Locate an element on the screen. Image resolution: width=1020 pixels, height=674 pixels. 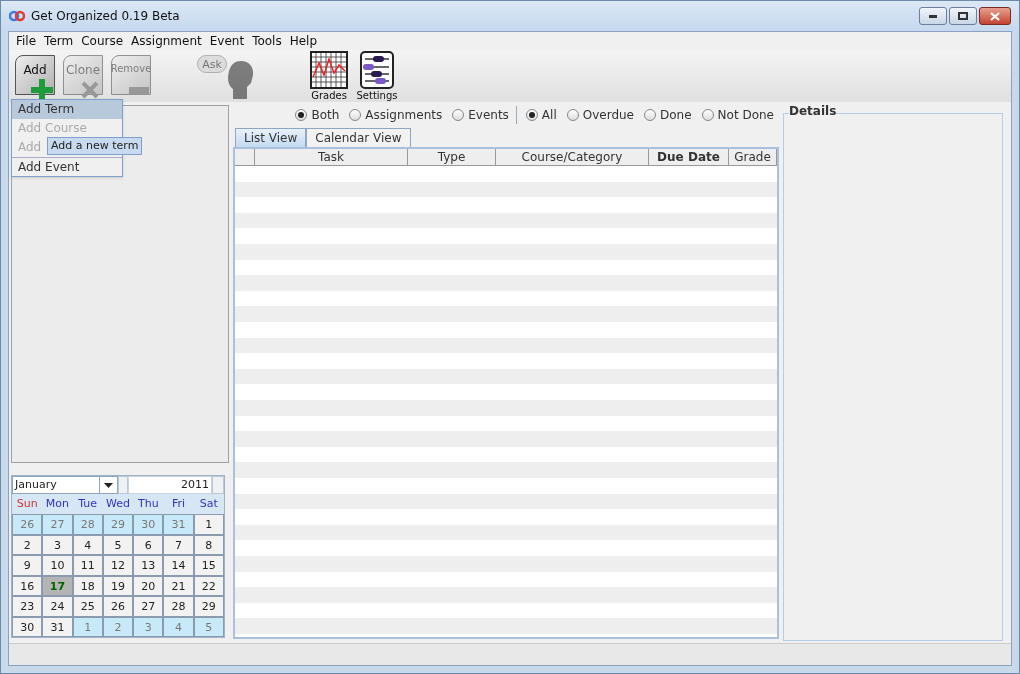
weekday-label: Mon is located at coordinates (57, 504).